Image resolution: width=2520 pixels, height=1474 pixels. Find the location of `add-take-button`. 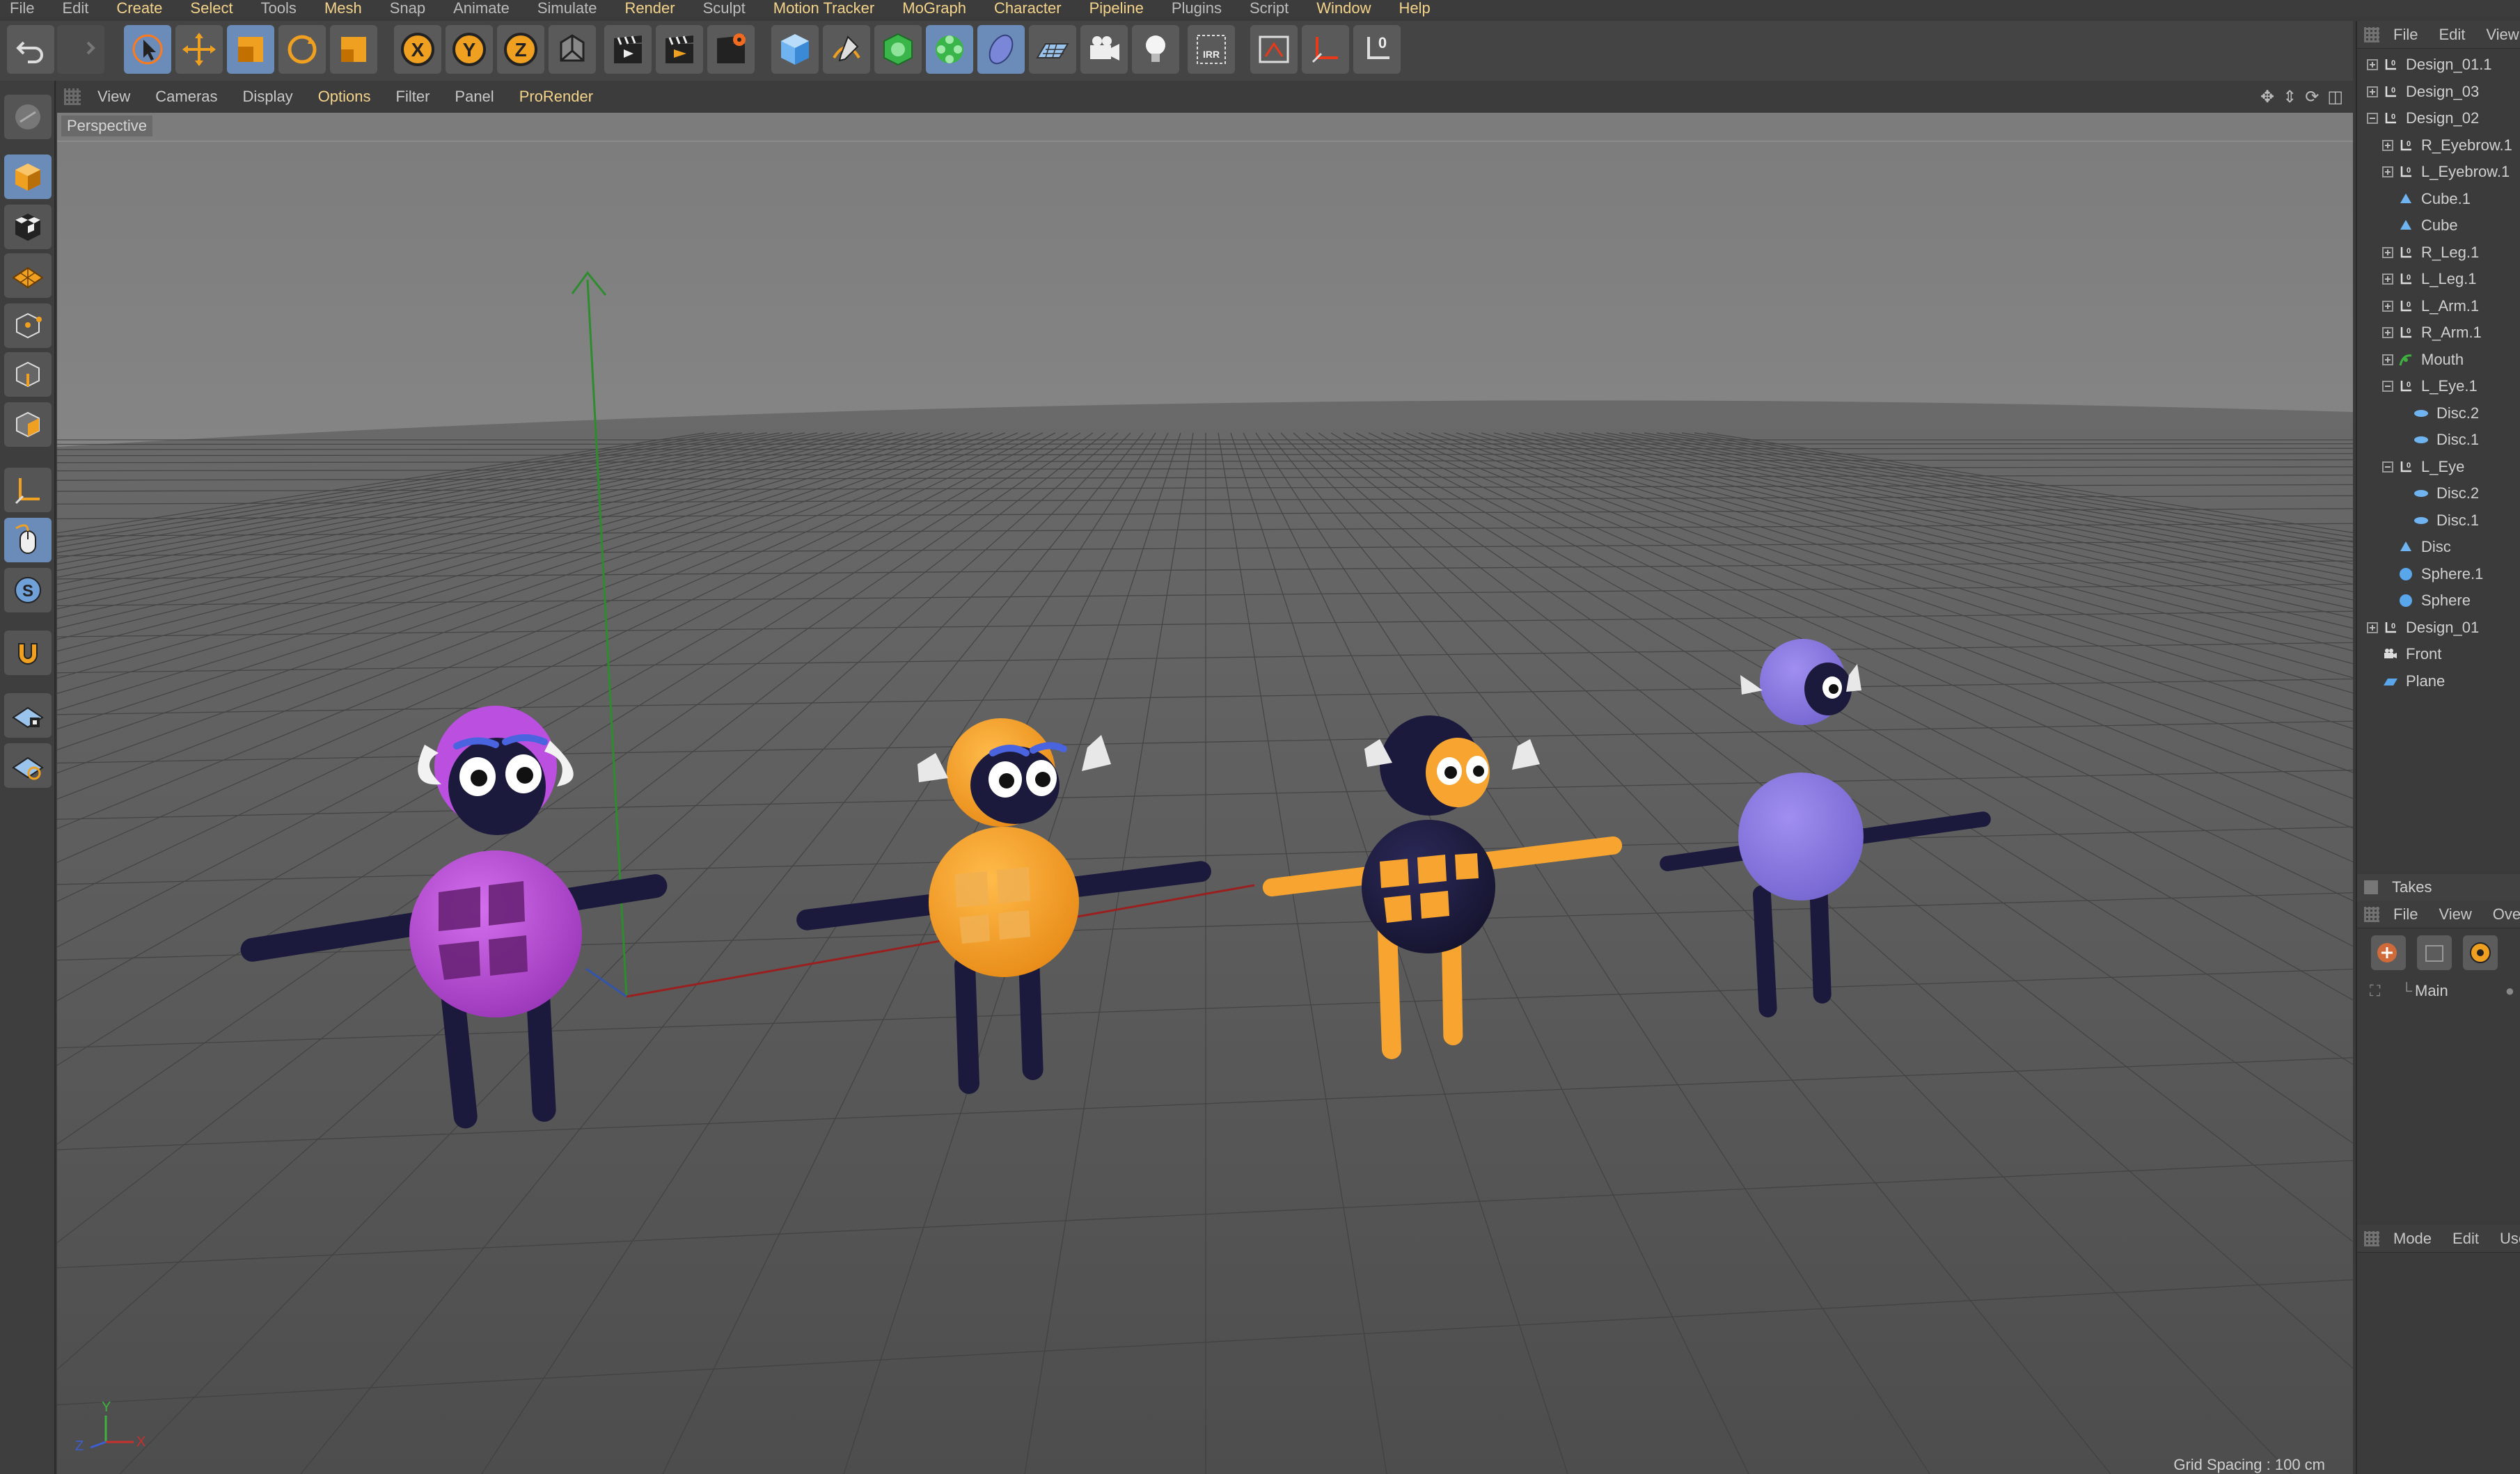

add-take-button is located at coordinates (2388, 952).